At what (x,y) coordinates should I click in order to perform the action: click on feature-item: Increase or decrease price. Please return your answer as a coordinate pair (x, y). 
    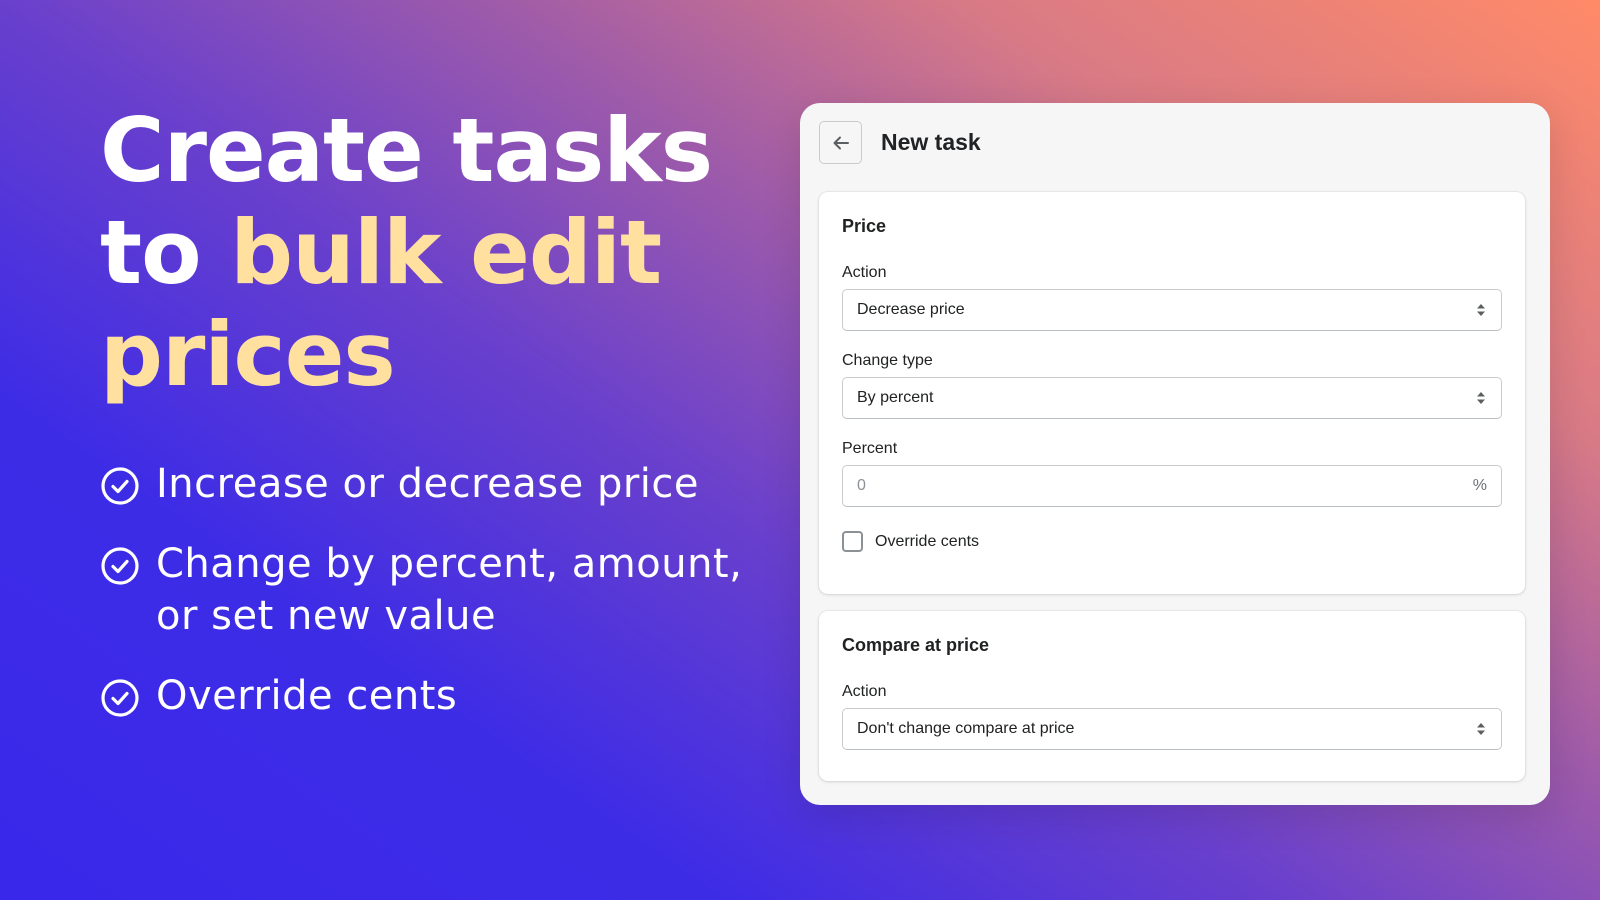
    Looking at the image, I should click on (430, 484).